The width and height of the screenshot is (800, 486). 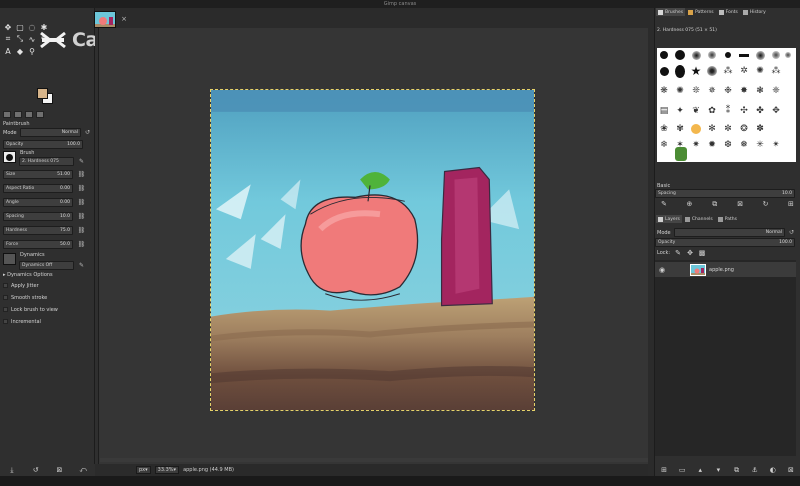 I want to click on lower-layer-icon: ▾, so click(x=718, y=470).